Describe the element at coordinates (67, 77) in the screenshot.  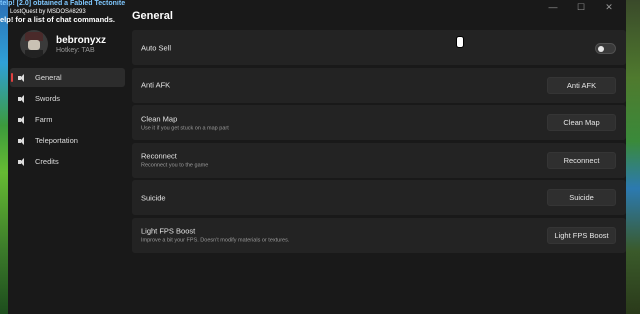
I see `sidebar-item-general: General` at that location.